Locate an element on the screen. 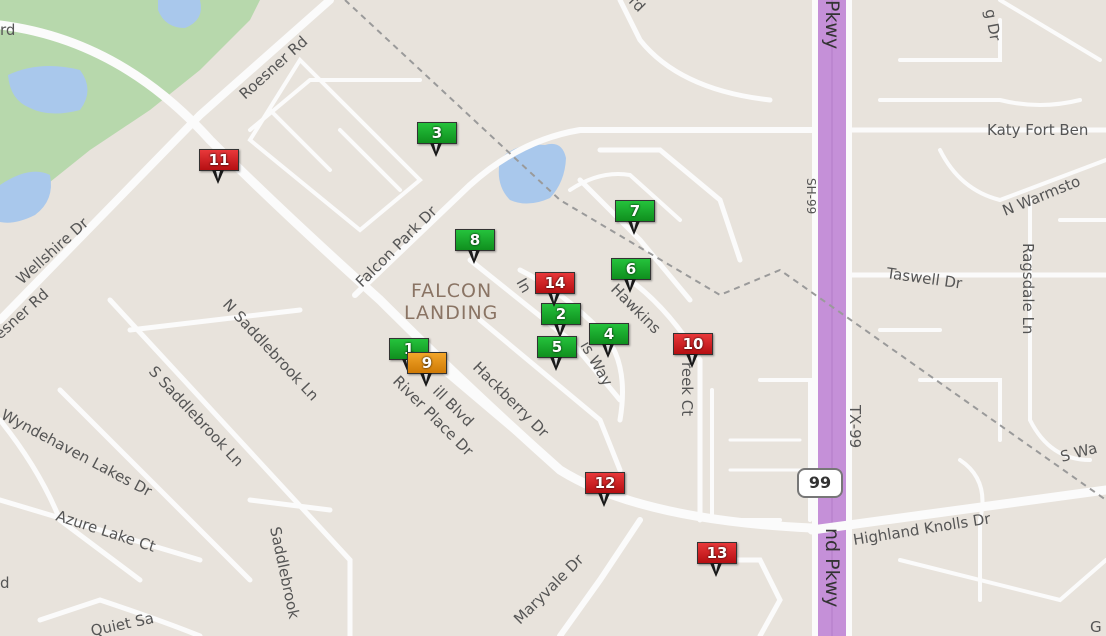  marker-label: 13 is located at coordinates (717, 553).